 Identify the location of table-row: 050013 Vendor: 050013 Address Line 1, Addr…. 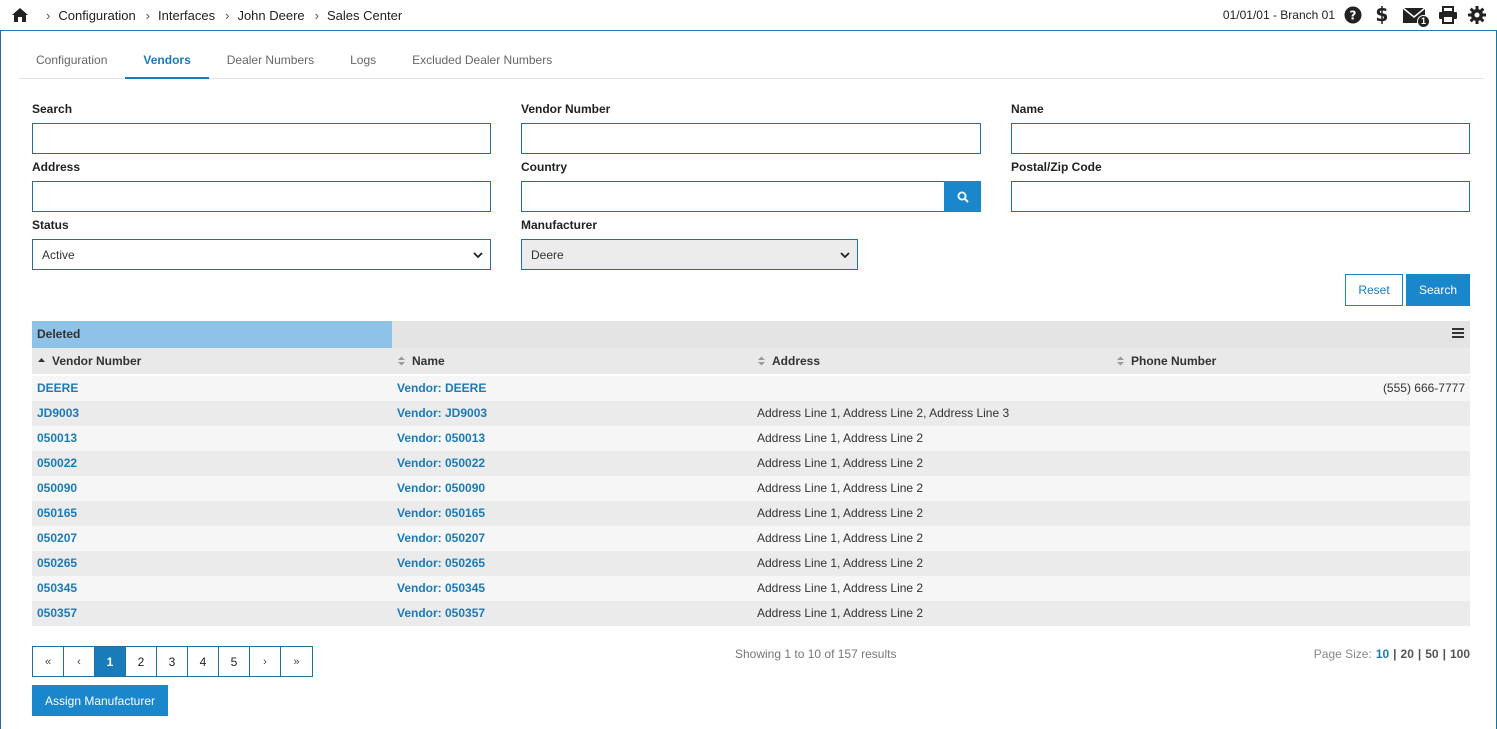
(751, 438).